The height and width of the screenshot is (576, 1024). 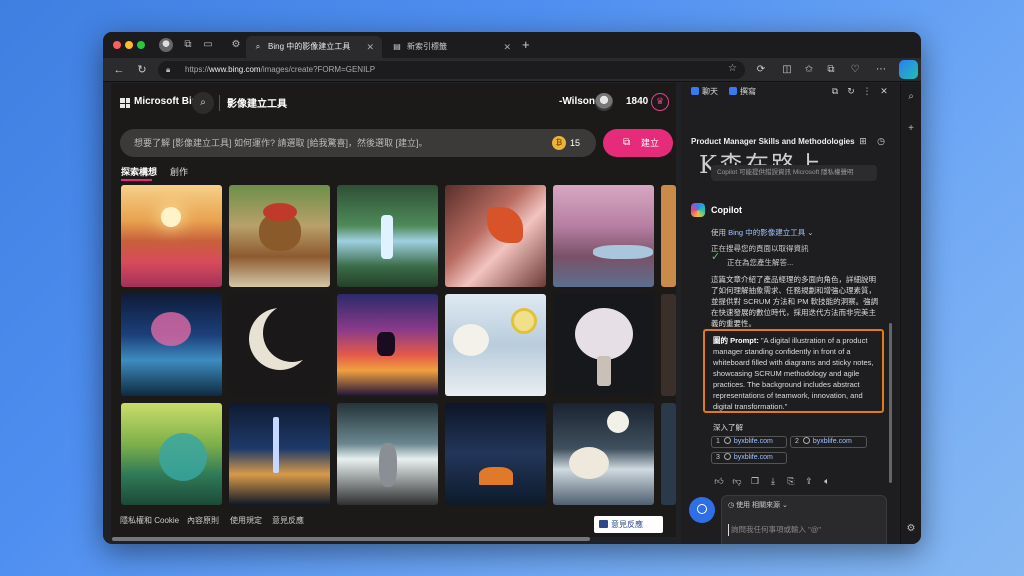 I want to click on profile-avatar, so click(x=166, y=45).